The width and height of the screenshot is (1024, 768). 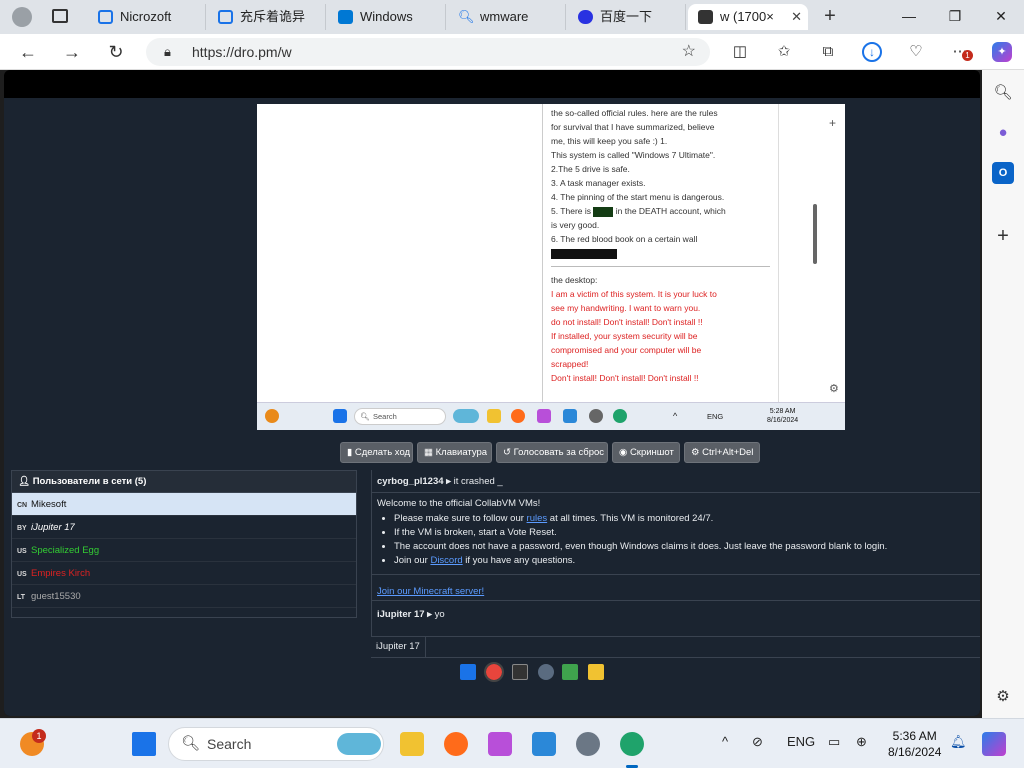 What do you see at coordinates (359, 744) in the screenshot?
I see `search-highlight-icon` at bounding box center [359, 744].